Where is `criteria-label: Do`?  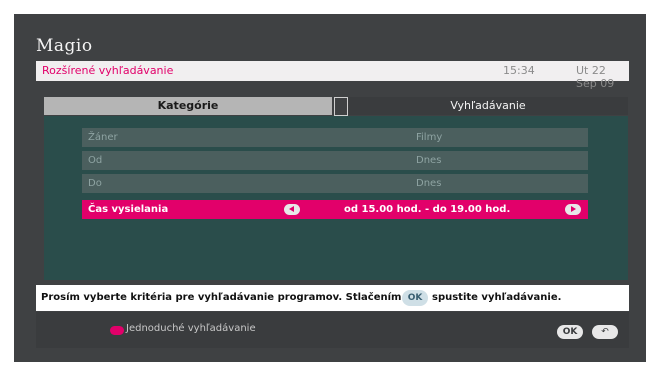 criteria-label: Do is located at coordinates (95, 183).